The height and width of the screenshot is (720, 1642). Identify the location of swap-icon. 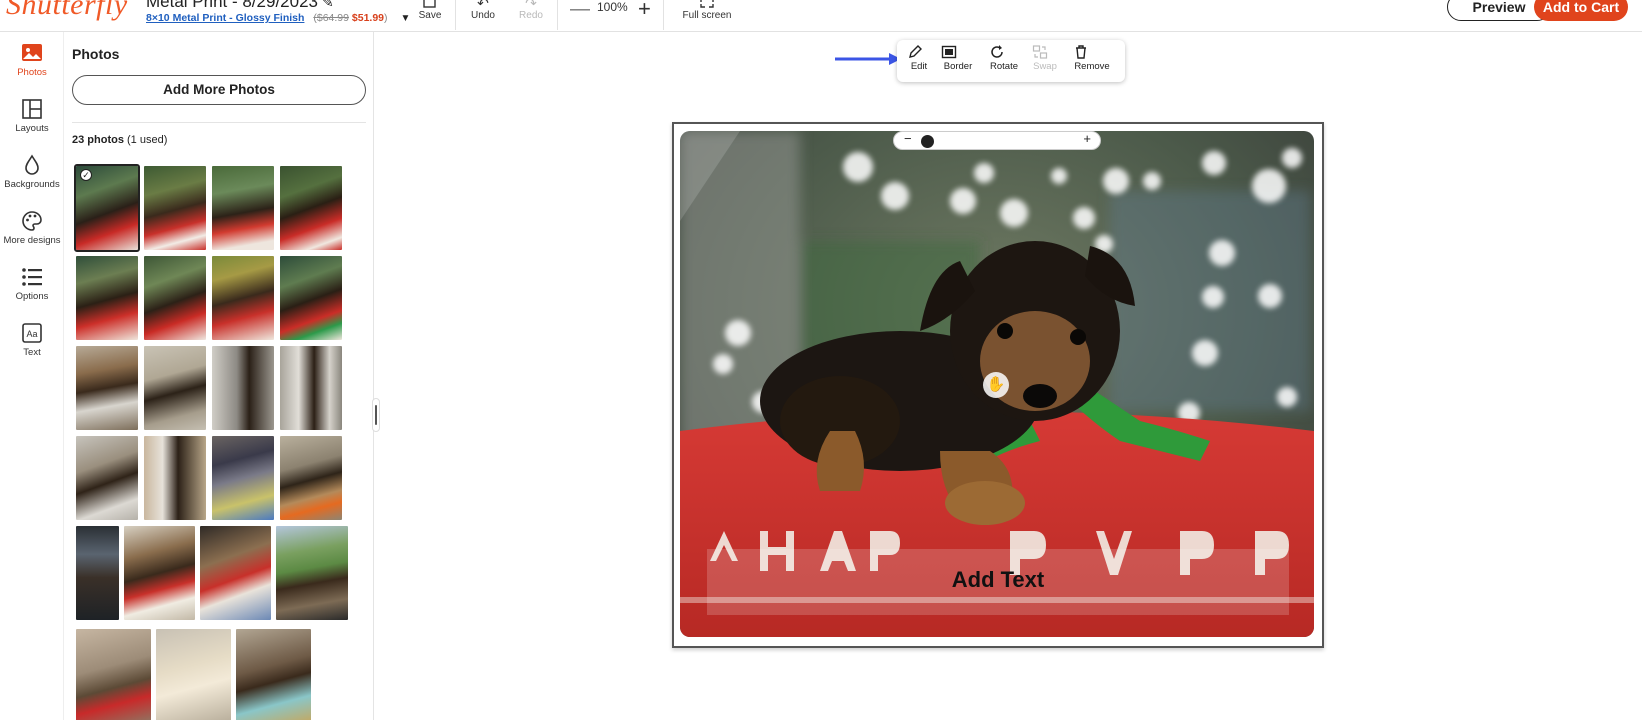
(1040, 52).